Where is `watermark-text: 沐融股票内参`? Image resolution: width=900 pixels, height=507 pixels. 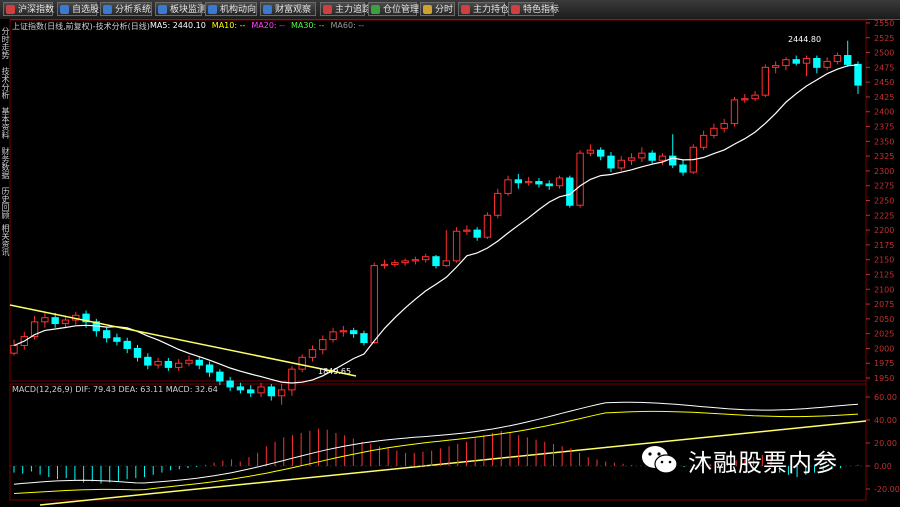
watermark-text: 沐融股票内参 is located at coordinates (763, 462).